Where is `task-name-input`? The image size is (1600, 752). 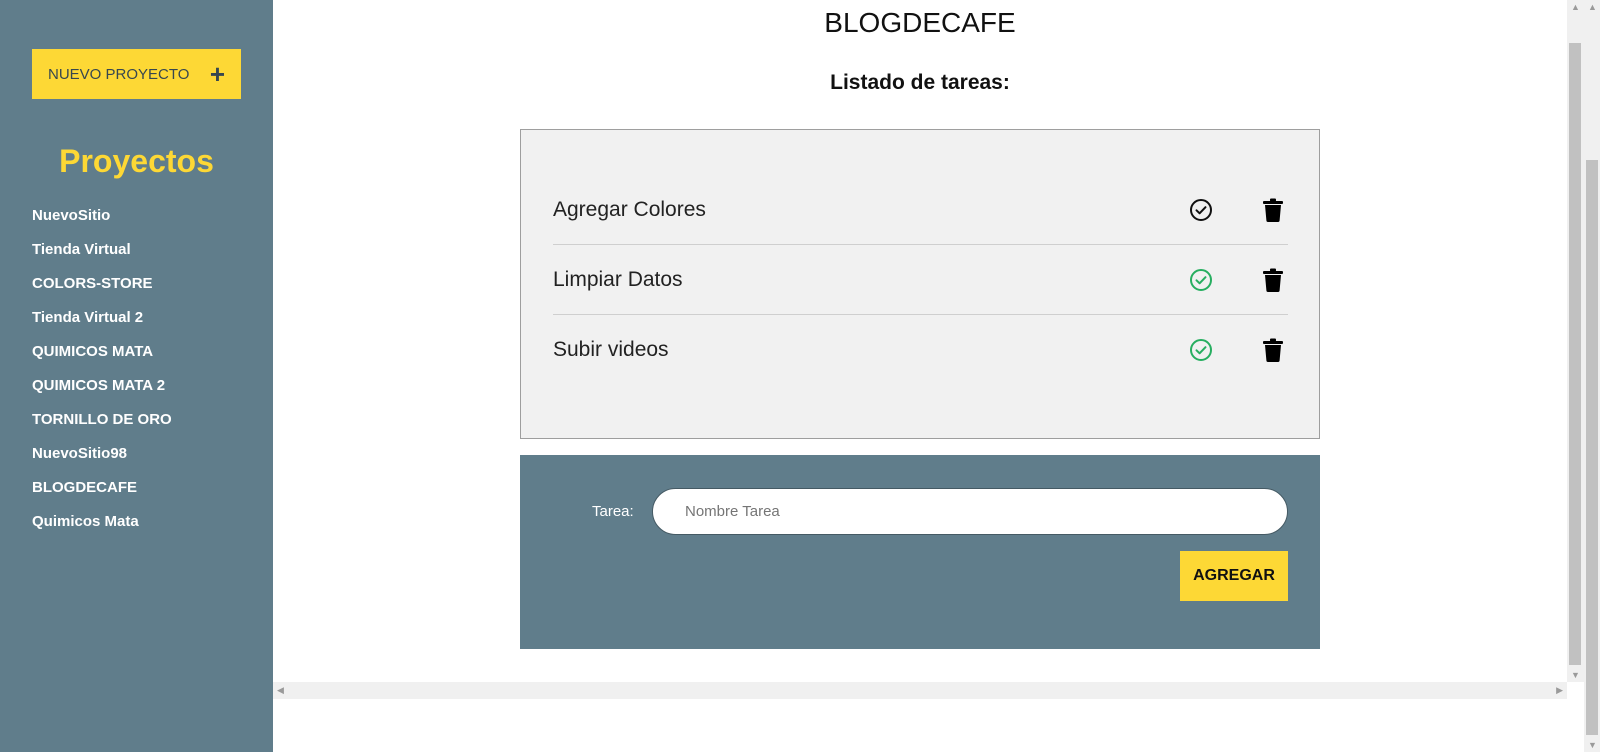
task-name-input is located at coordinates (970, 511).